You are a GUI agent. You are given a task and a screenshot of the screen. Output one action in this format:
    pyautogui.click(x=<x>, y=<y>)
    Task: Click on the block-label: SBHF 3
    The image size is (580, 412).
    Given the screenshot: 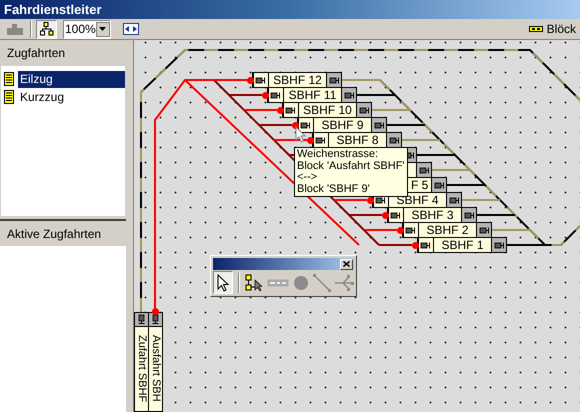 What is the action you would take?
    pyautogui.click(x=432, y=215)
    